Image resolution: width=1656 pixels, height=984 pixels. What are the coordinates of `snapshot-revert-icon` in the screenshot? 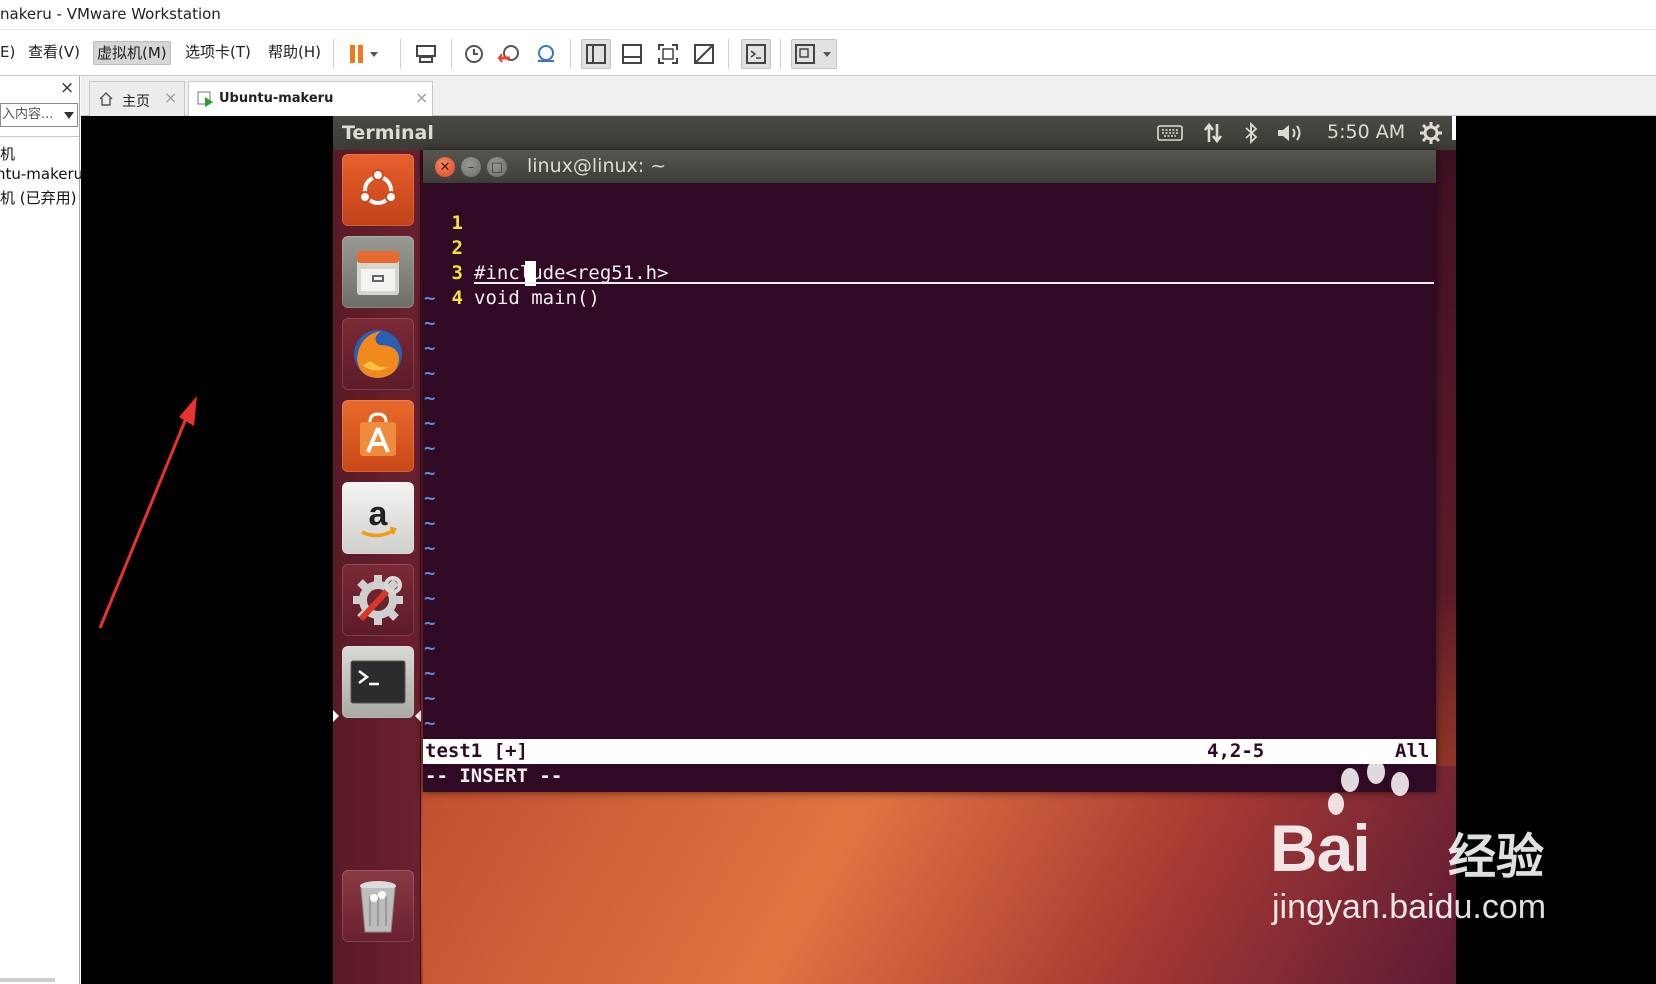 It's located at (510, 54).